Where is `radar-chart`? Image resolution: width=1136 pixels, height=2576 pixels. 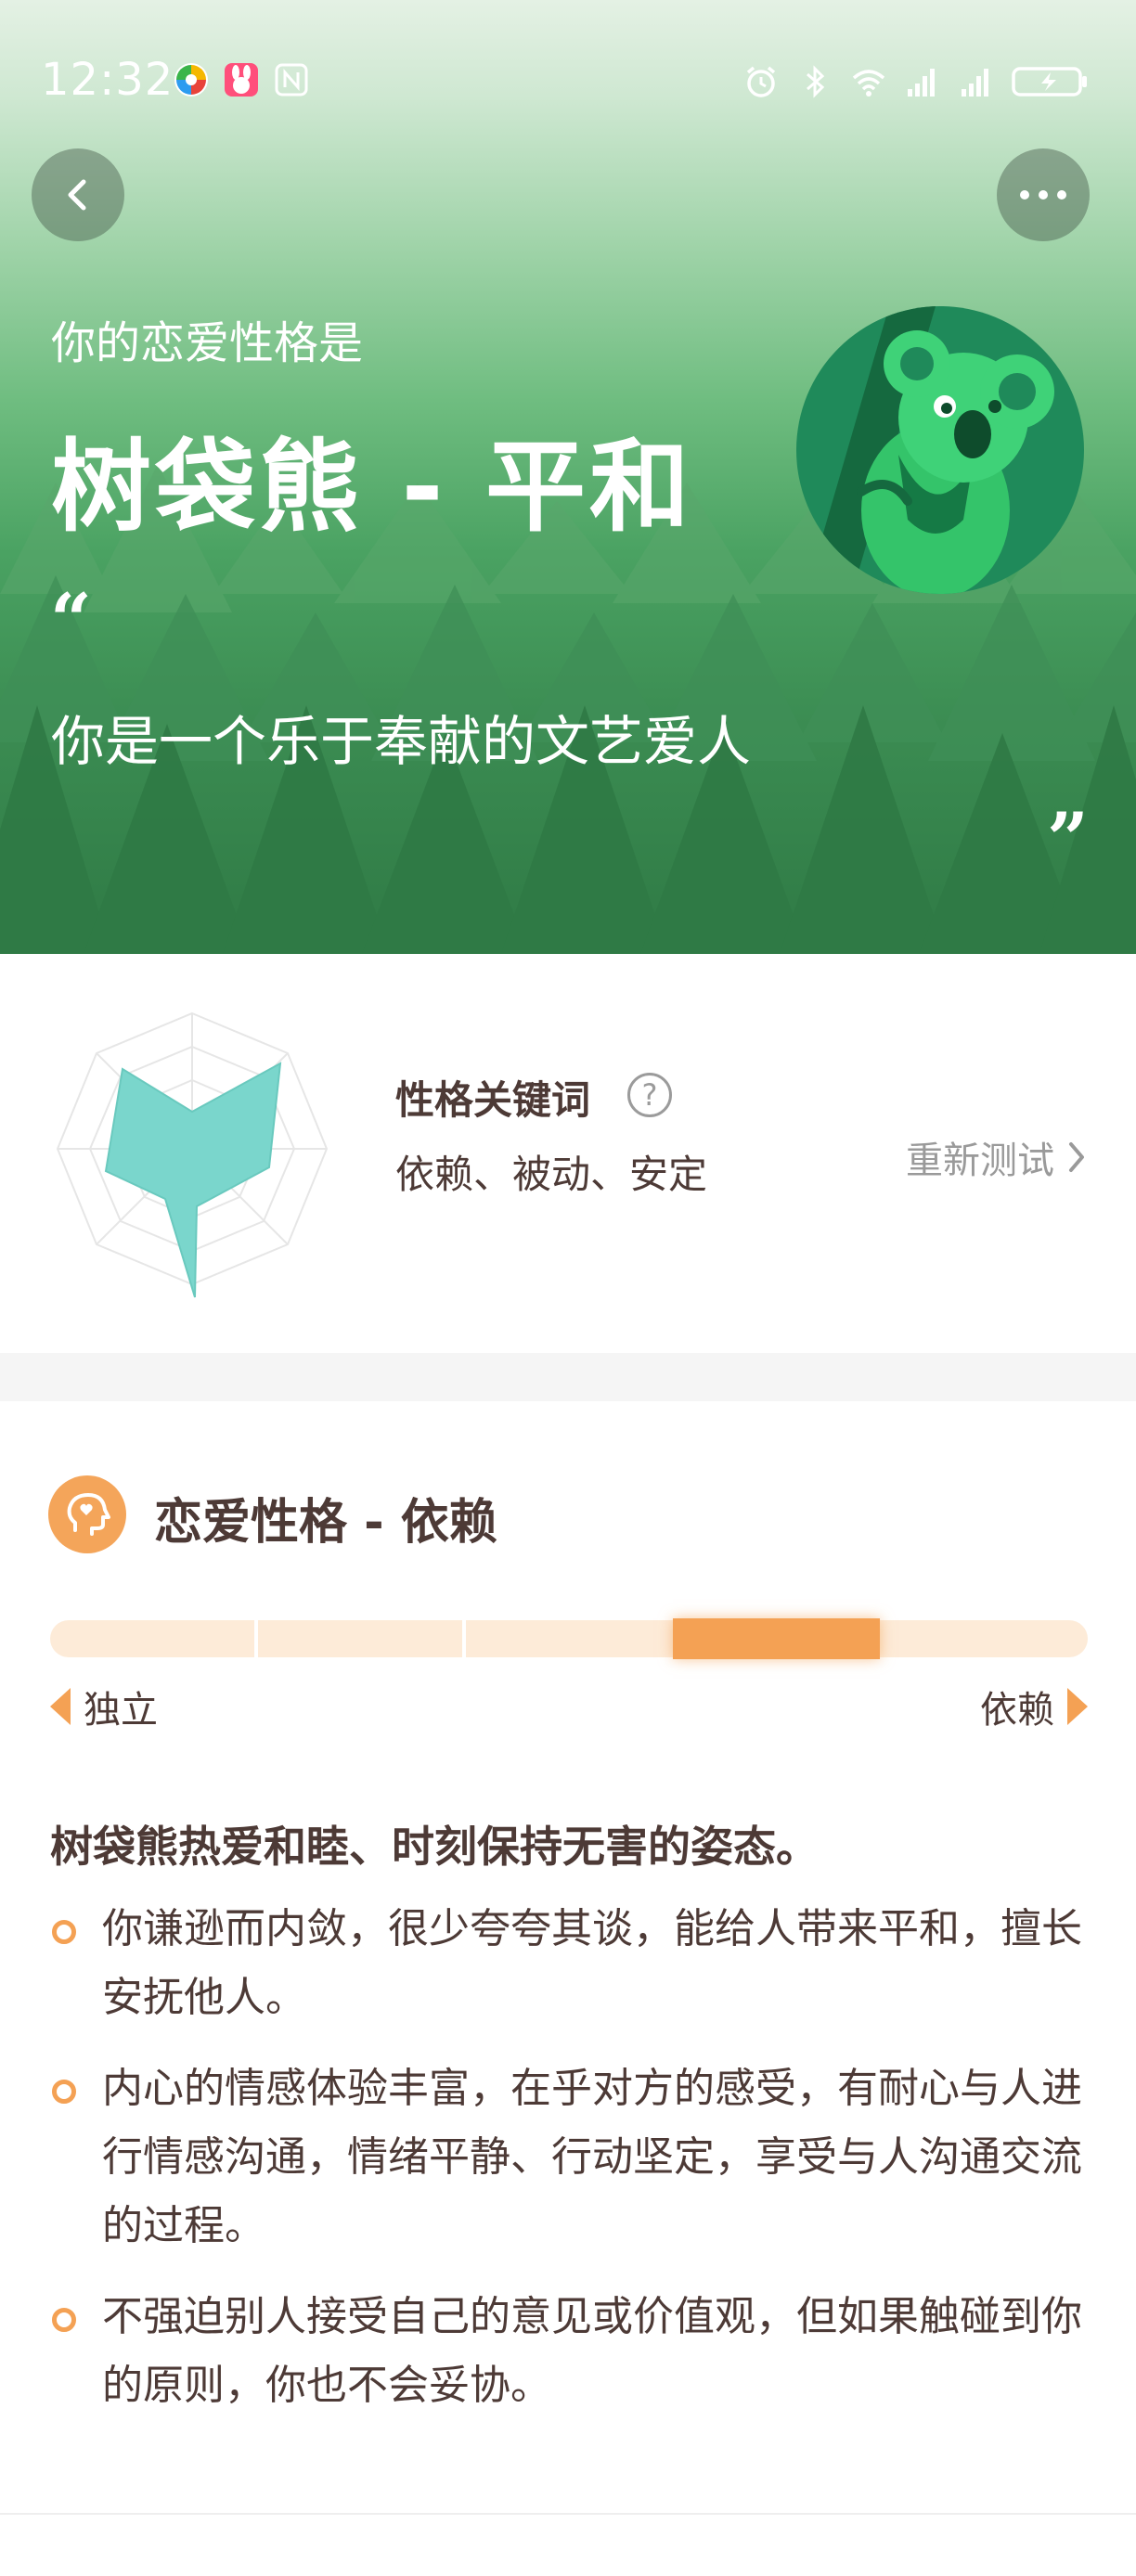
radar-chart is located at coordinates (192, 1155).